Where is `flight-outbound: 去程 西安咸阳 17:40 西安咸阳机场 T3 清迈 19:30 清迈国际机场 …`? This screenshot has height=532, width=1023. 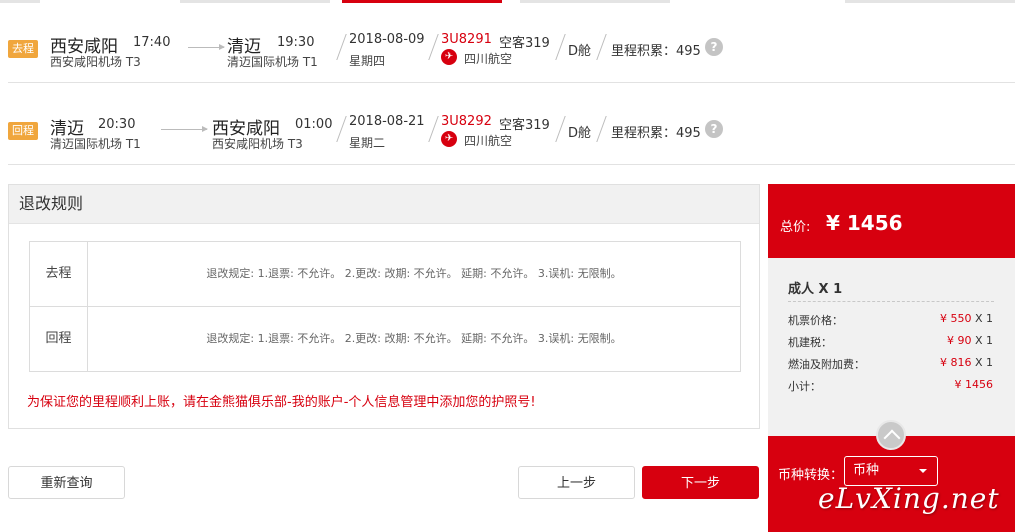 flight-outbound: 去程 西安咸阳 17:40 西安咸阳机场 T3 清迈 19:30 清迈国际机场 … is located at coordinates (511, 50).